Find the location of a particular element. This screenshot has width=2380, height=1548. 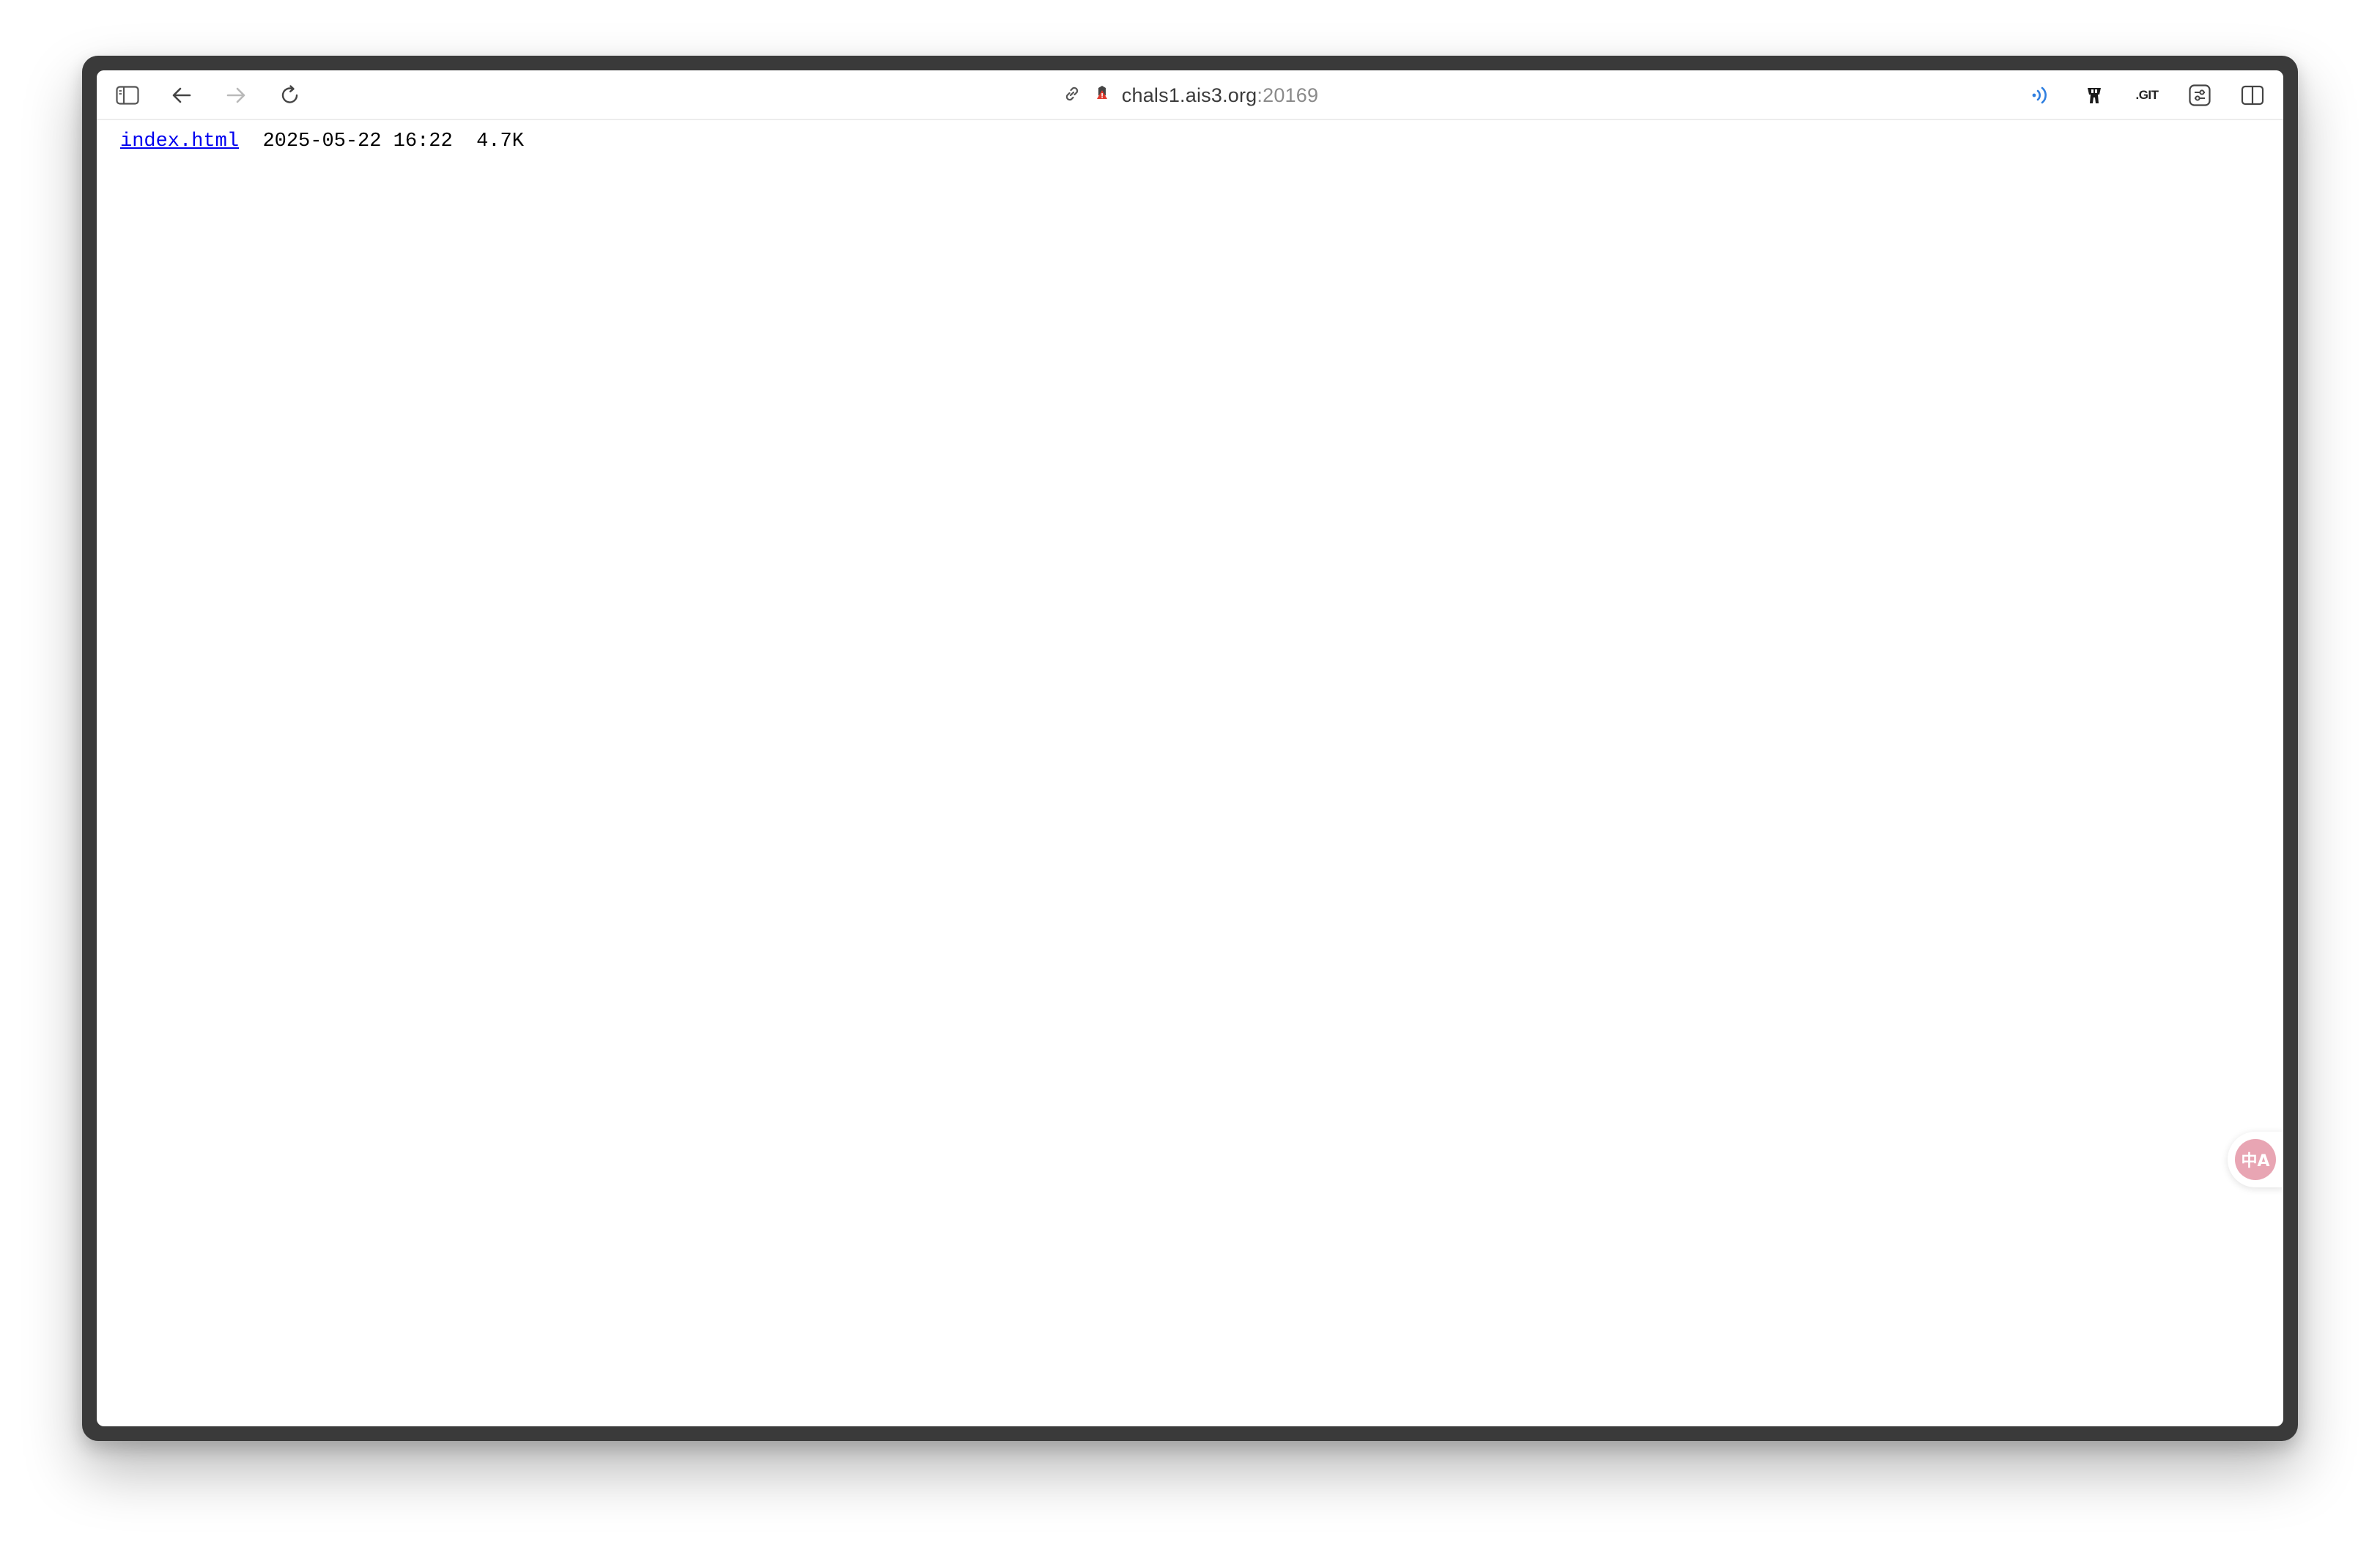

git-extension-button: .GIT is located at coordinates (2147, 95).